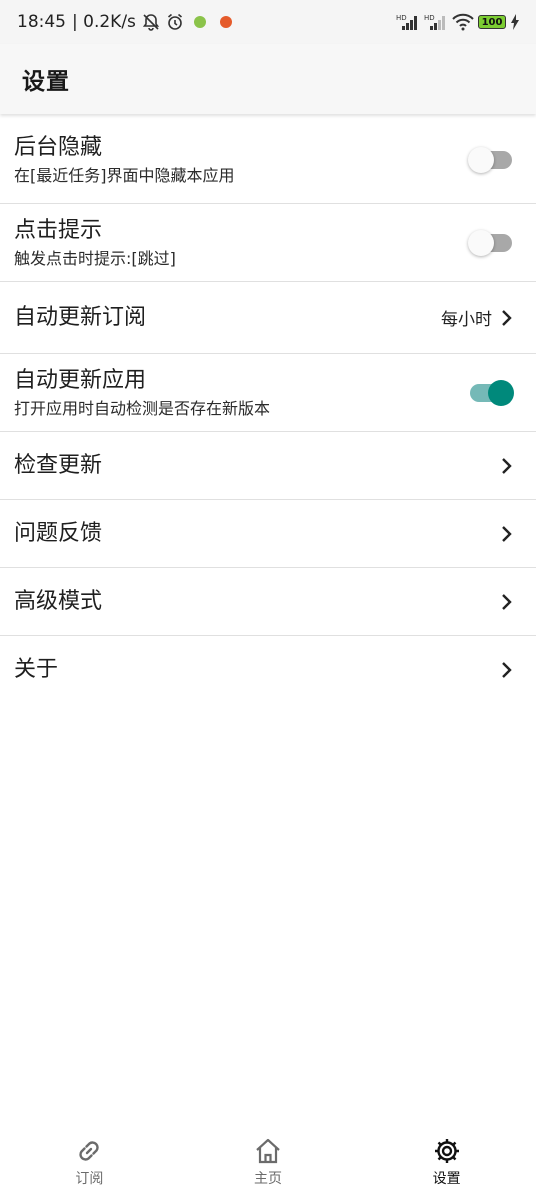  What do you see at coordinates (268, 318) in the screenshot?
I see `setting-auto-update-subs: 自动更新订阅 每小时` at bounding box center [268, 318].